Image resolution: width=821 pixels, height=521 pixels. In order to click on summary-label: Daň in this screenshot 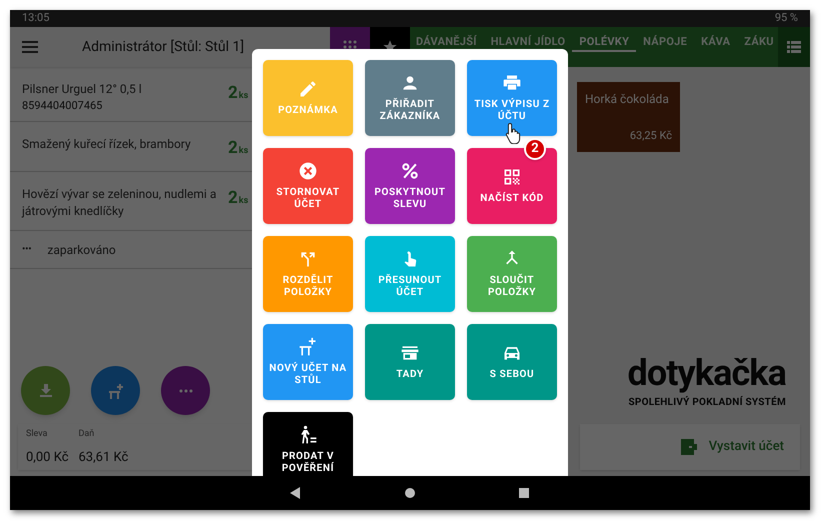, I will do `click(87, 434)`.